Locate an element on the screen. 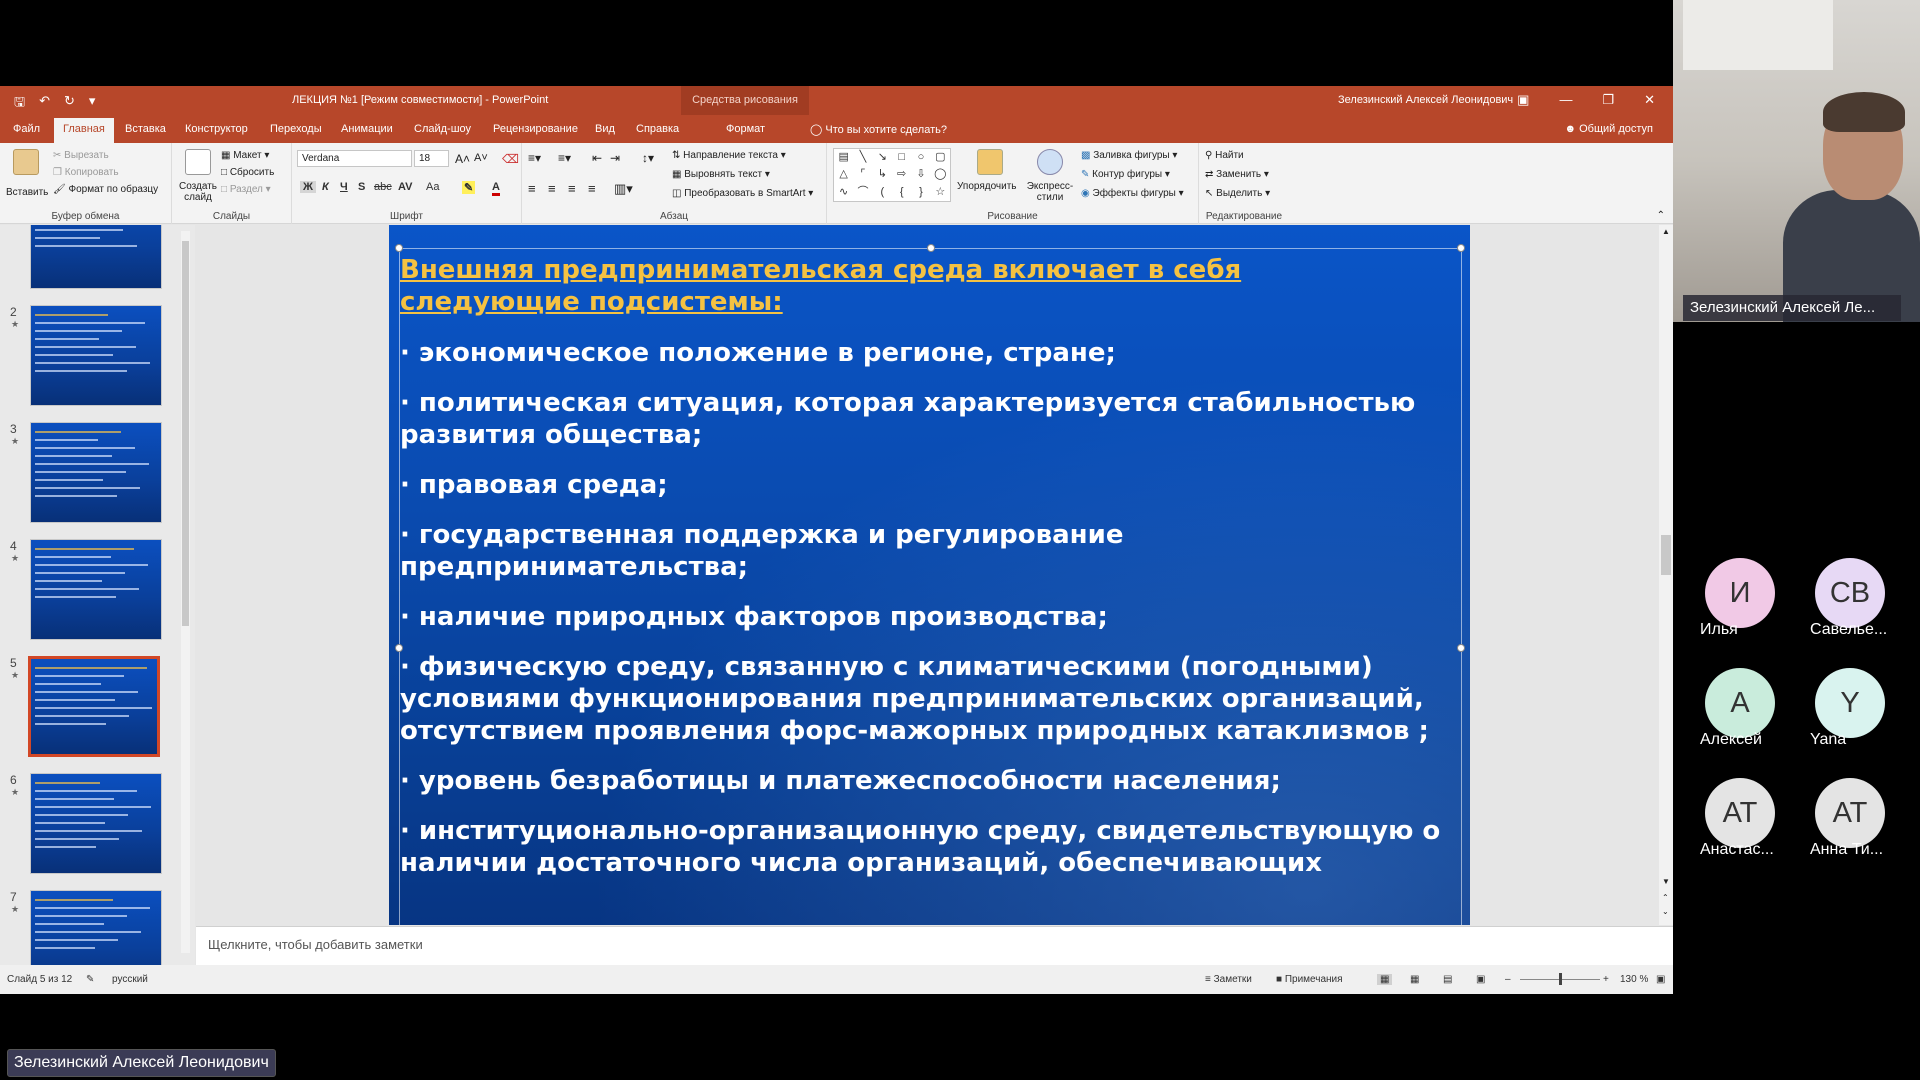 This screenshot has height=1080, width=1920. bullets-icon: ≡▾ is located at coordinates (534, 158).